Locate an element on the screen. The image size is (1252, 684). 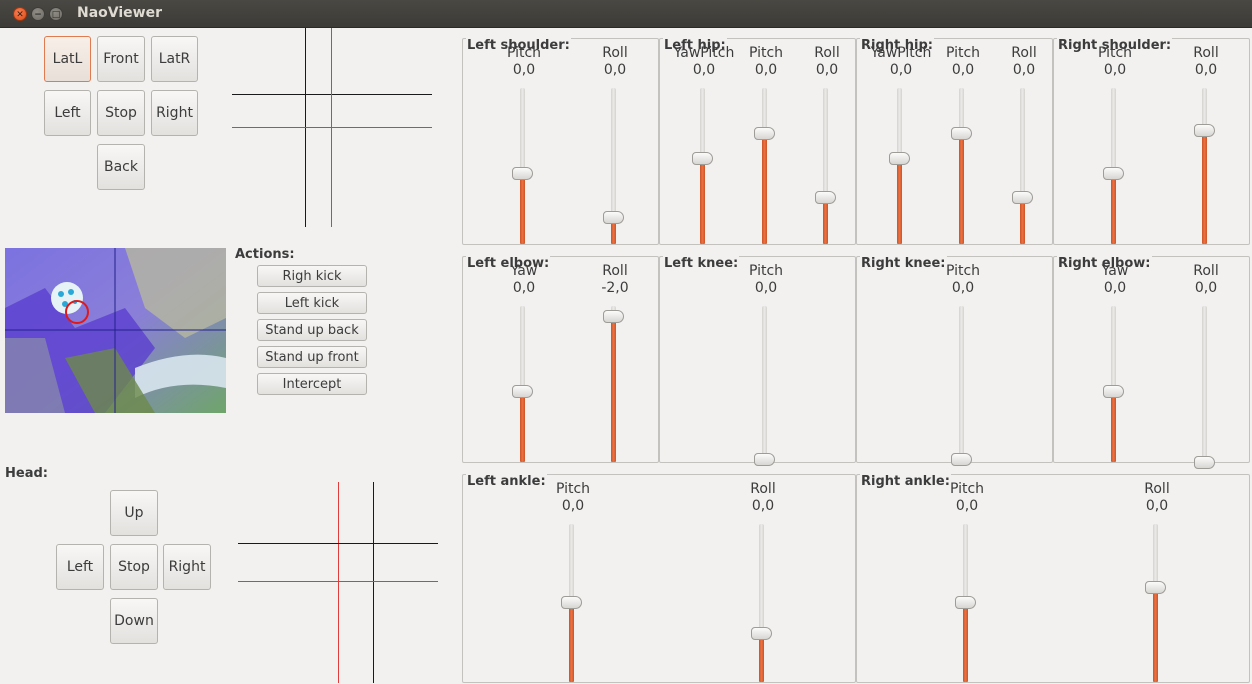
left-knee-pitch-slider: Pitch 0,0 is located at coordinates (766, 364).